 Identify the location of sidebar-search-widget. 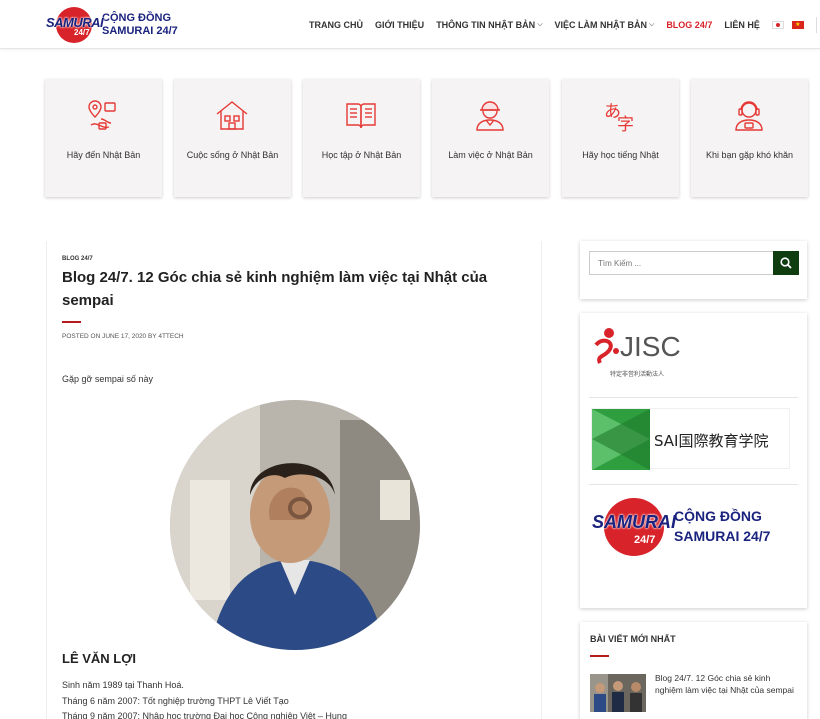
(693, 270).